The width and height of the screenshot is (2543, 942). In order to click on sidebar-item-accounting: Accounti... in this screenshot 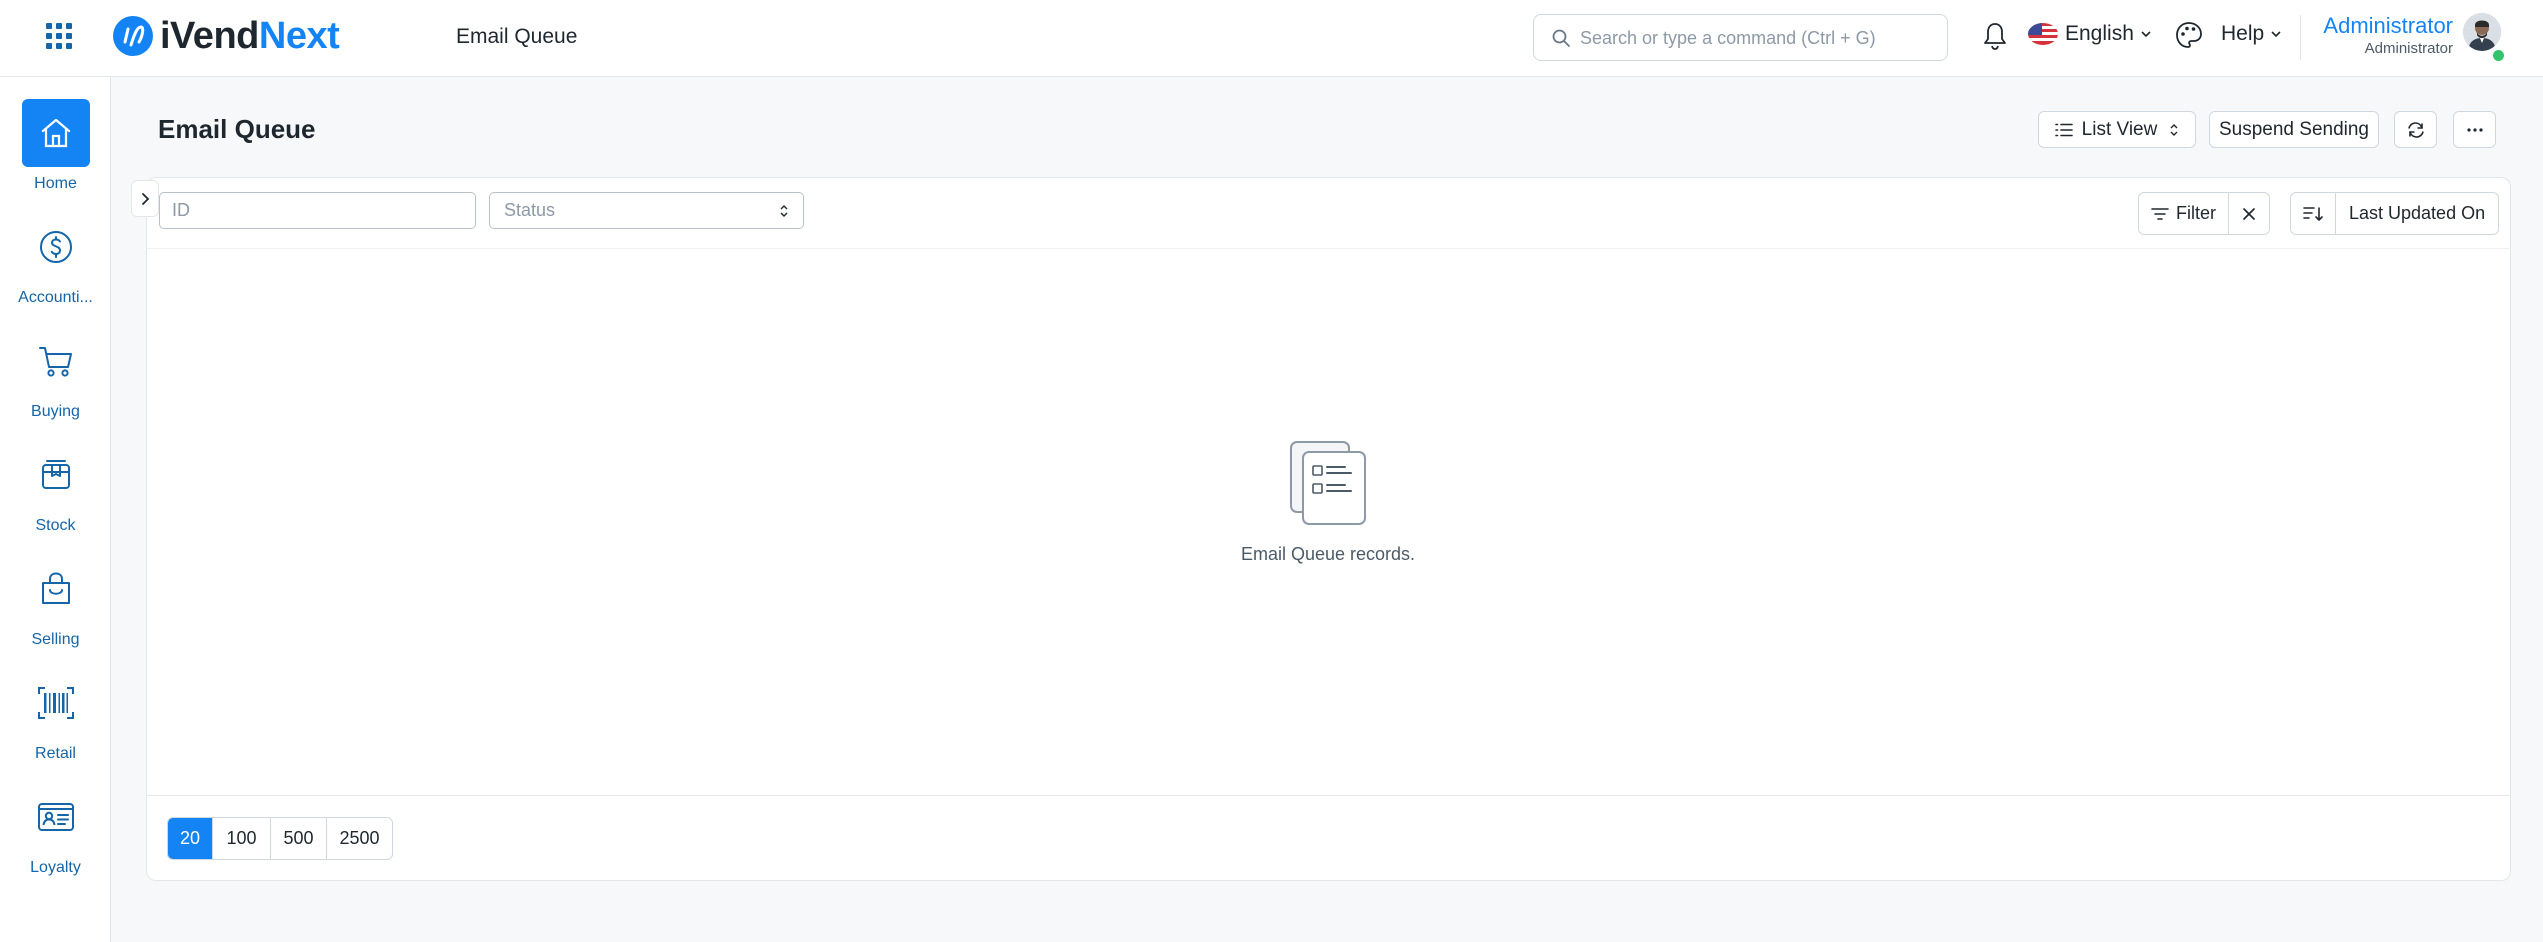, I will do `click(55, 260)`.